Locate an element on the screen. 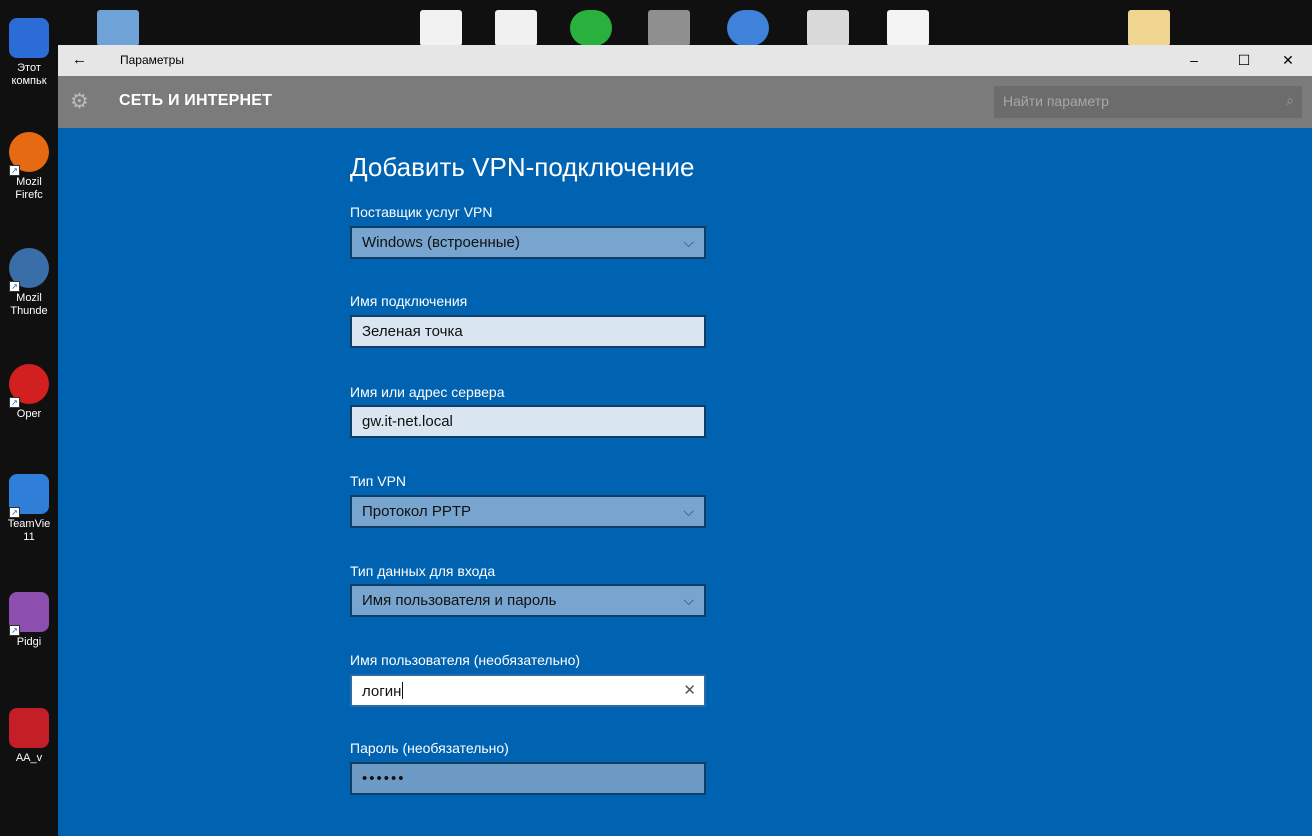 The height and width of the screenshot is (836, 1312). opera-icon: ↗ is located at coordinates (29, 386).